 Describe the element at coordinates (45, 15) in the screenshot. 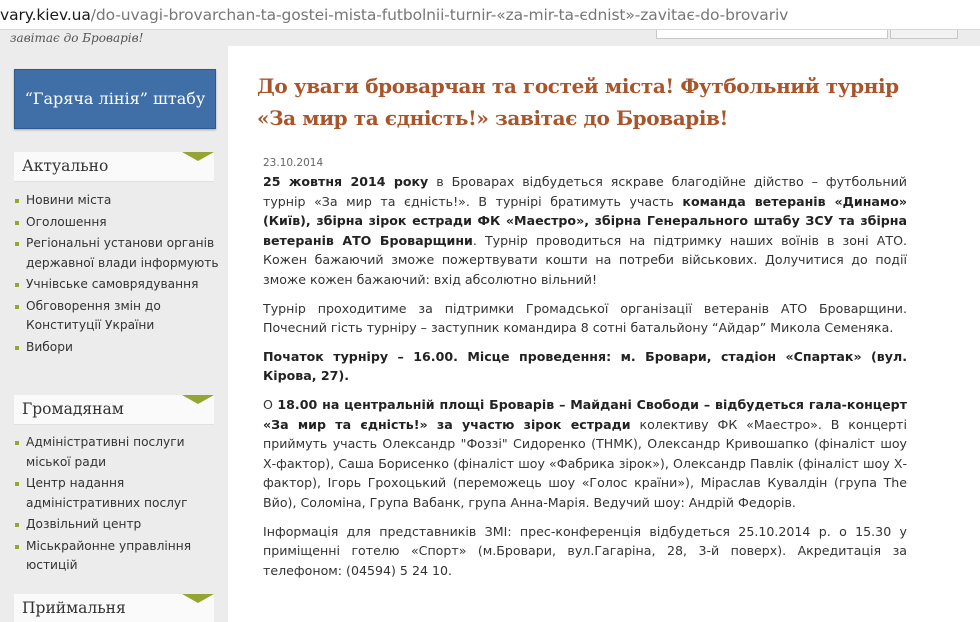

I see `url-host: vary.kiev.ua` at that location.